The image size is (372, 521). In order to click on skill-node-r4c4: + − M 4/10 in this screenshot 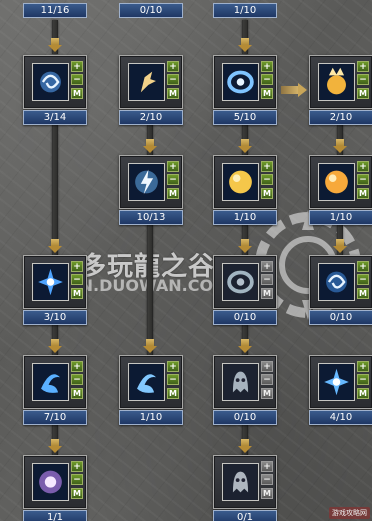, I will do `click(340, 390)`.